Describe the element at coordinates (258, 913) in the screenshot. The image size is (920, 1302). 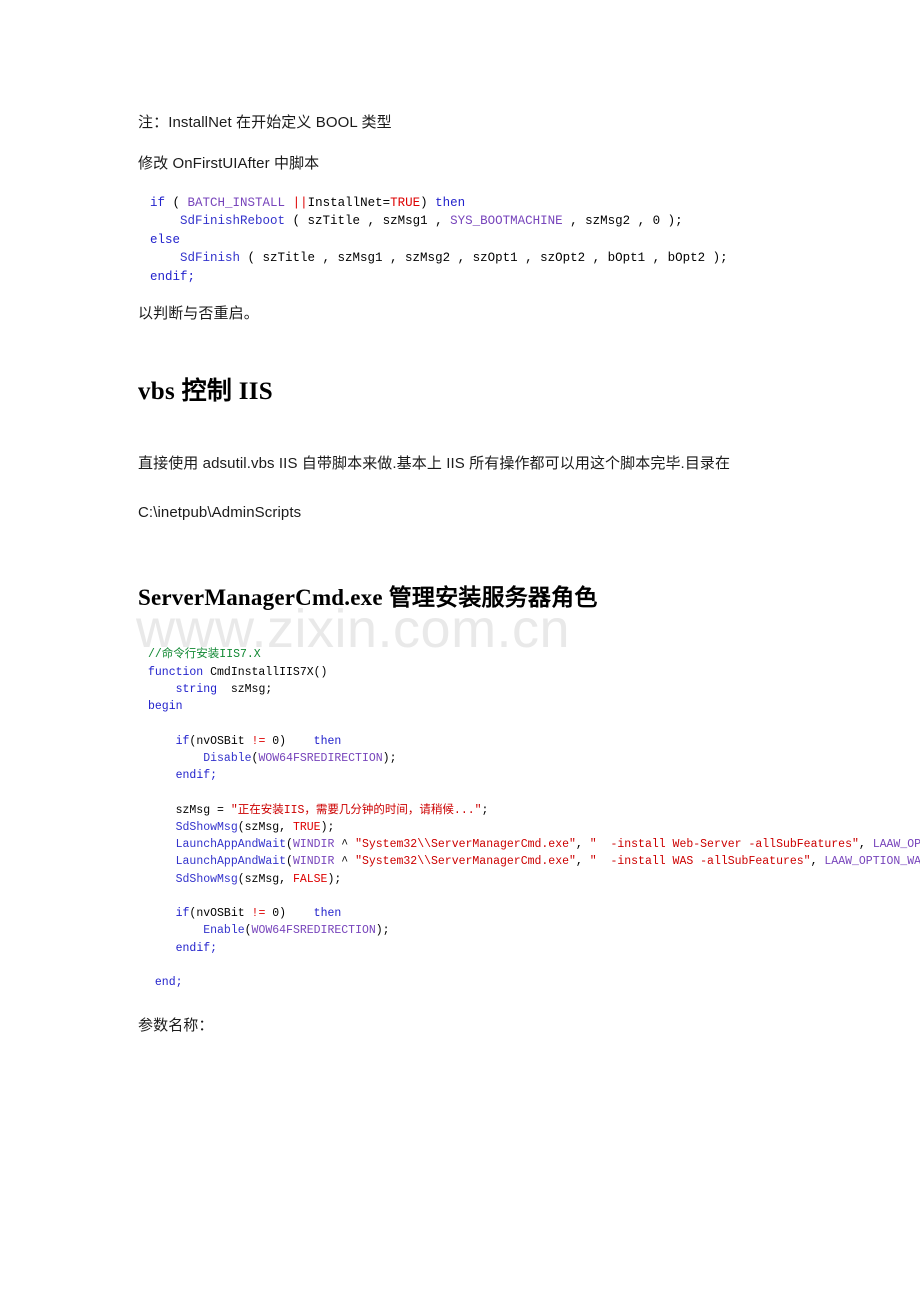
I see `code-token: !=` at that location.